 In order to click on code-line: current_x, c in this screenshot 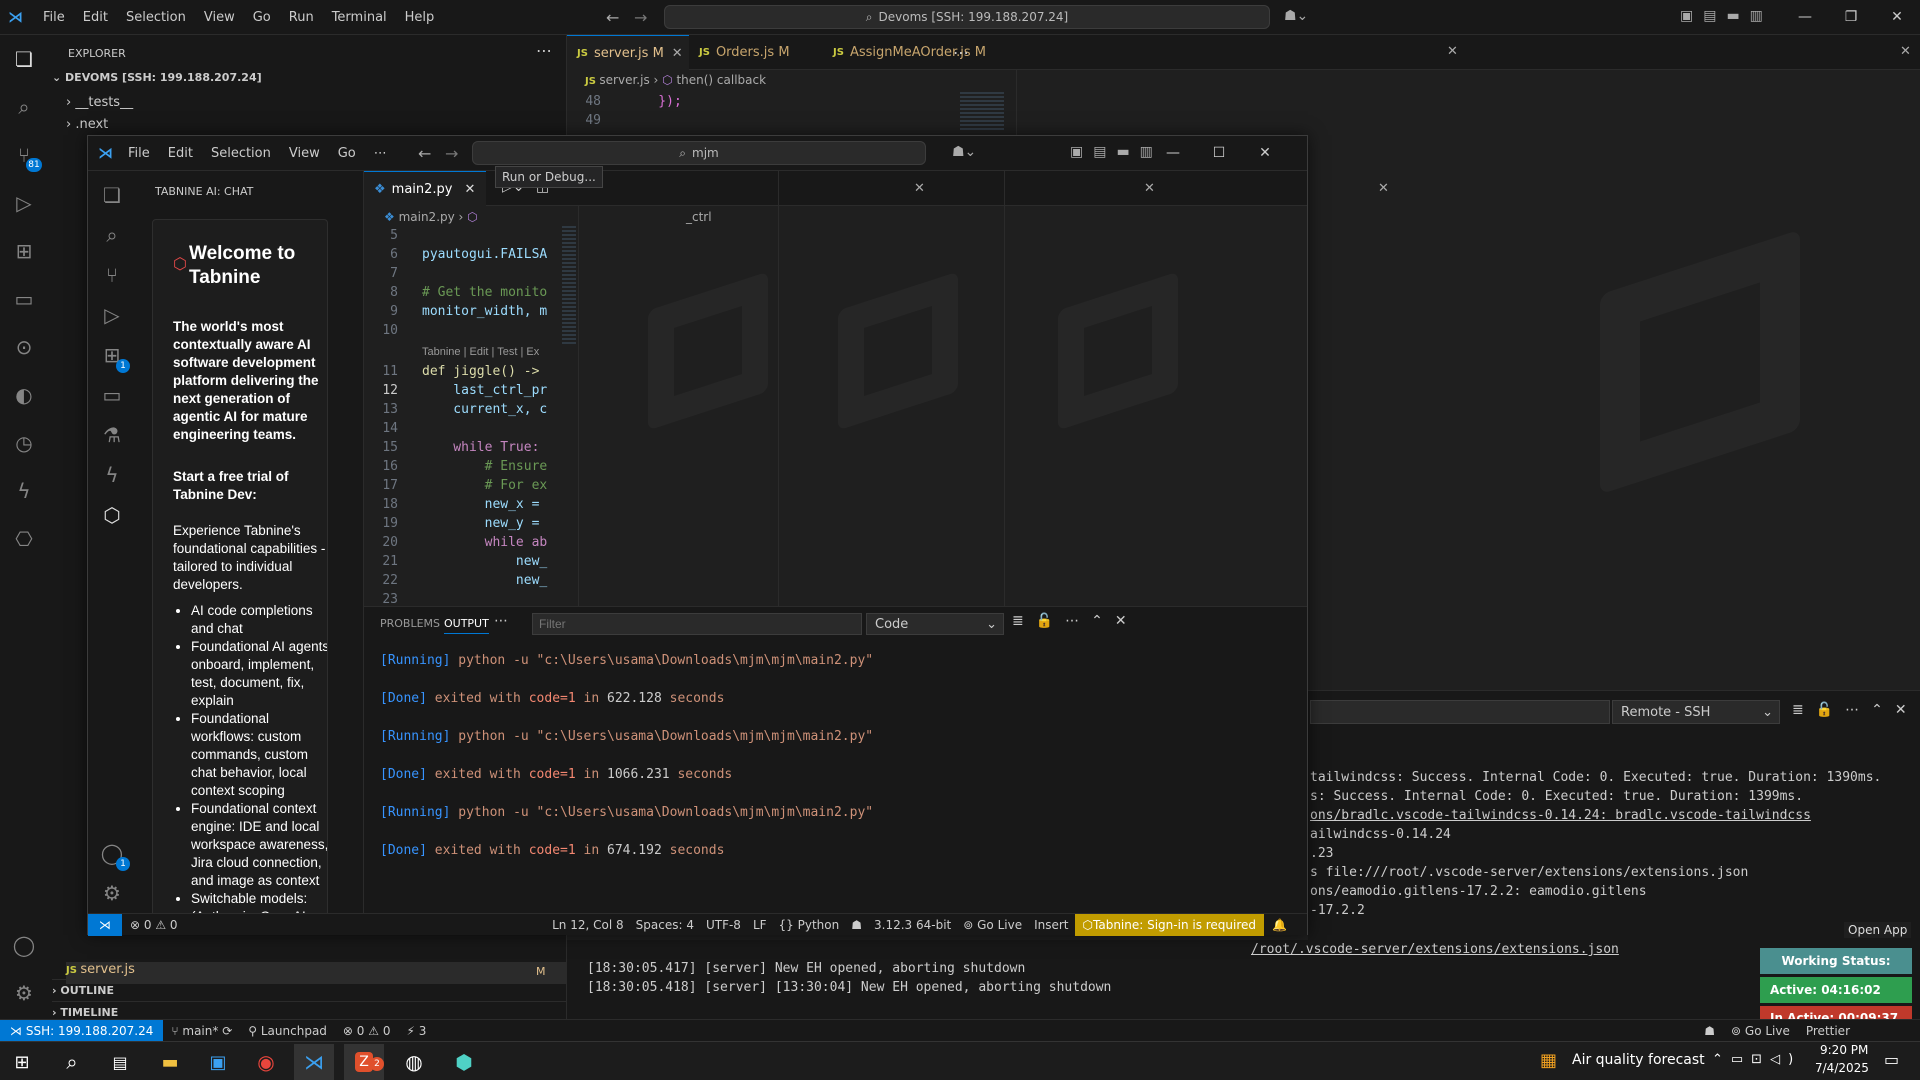, I will do `click(484, 409)`.